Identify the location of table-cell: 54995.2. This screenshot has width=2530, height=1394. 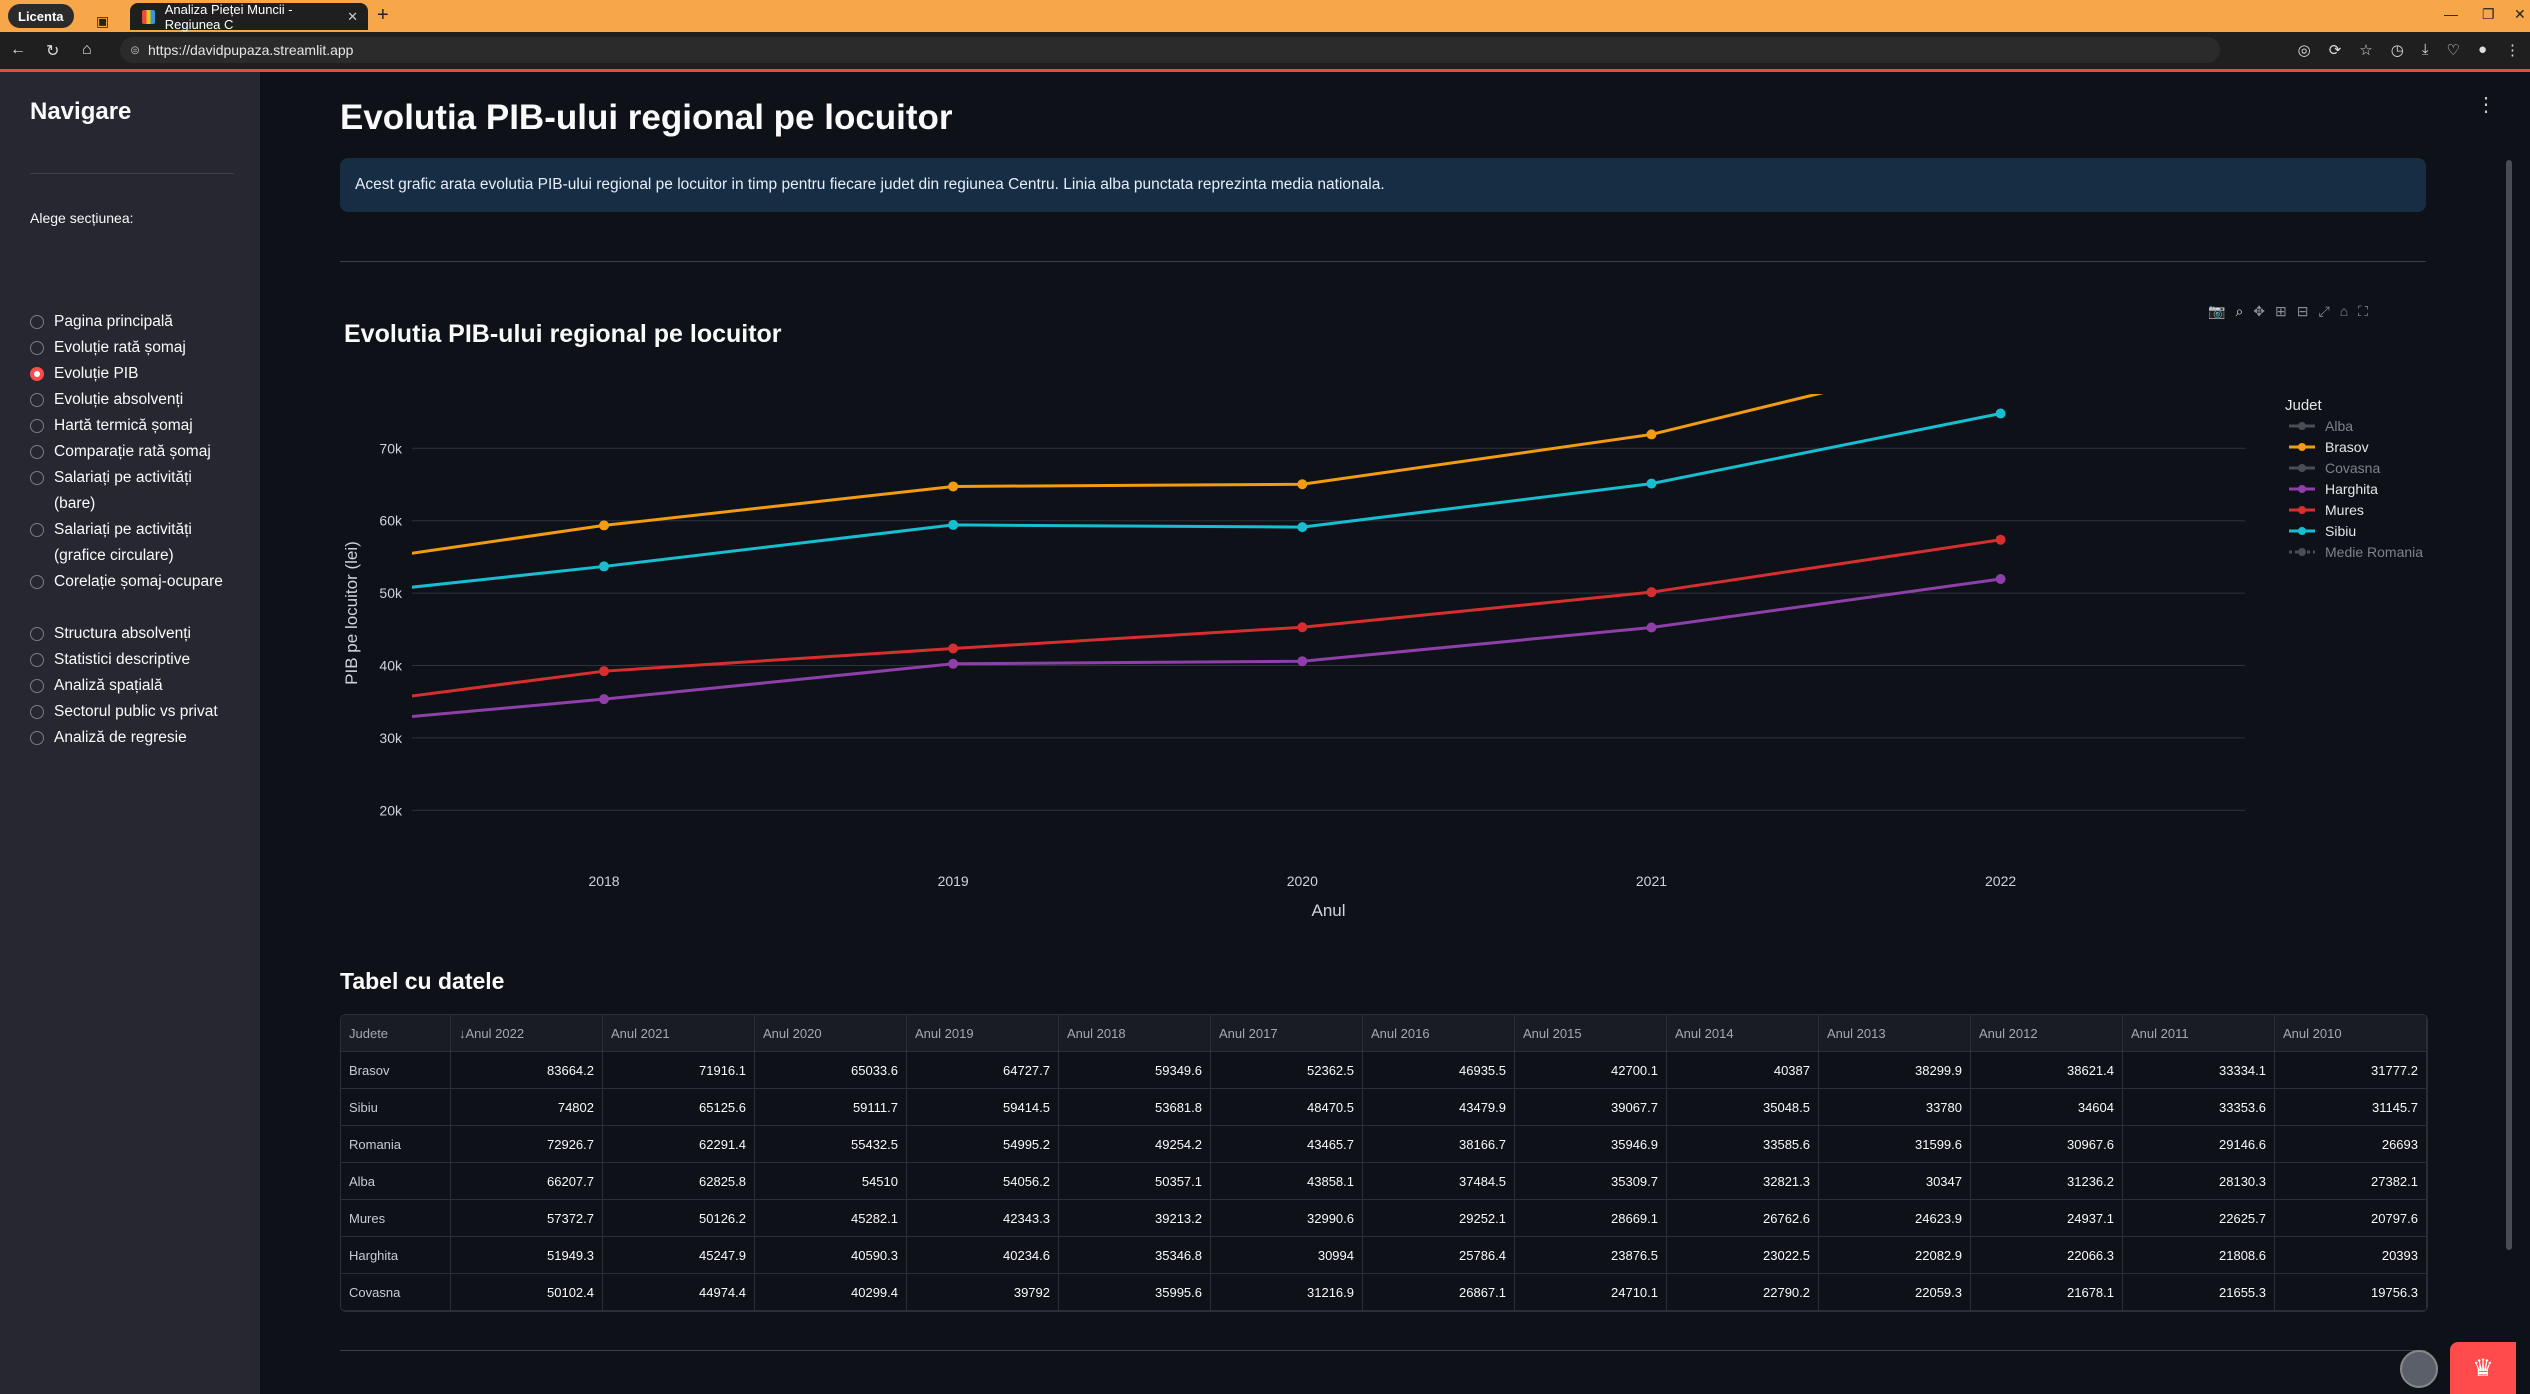
(982, 1144).